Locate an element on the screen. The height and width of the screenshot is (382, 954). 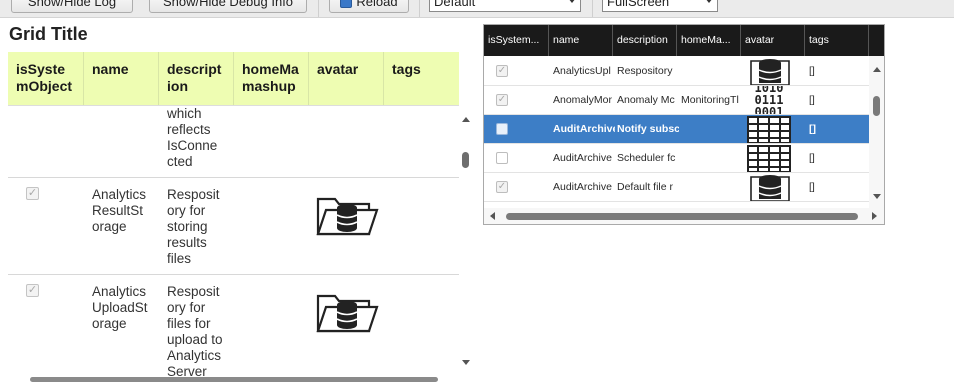
table-row: AuditArchive Scheduler fc [] is located at coordinates (676, 158).